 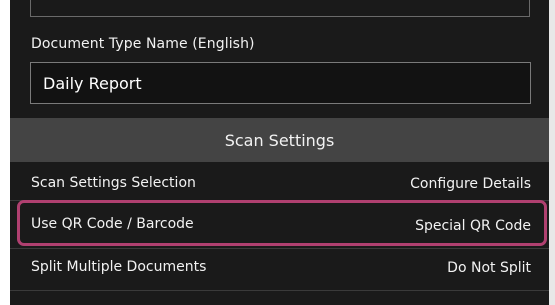 What do you see at coordinates (113, 183) in the screenshot?
I see `row-label: Scan Settings Selection` at bounding box center [113, 183].